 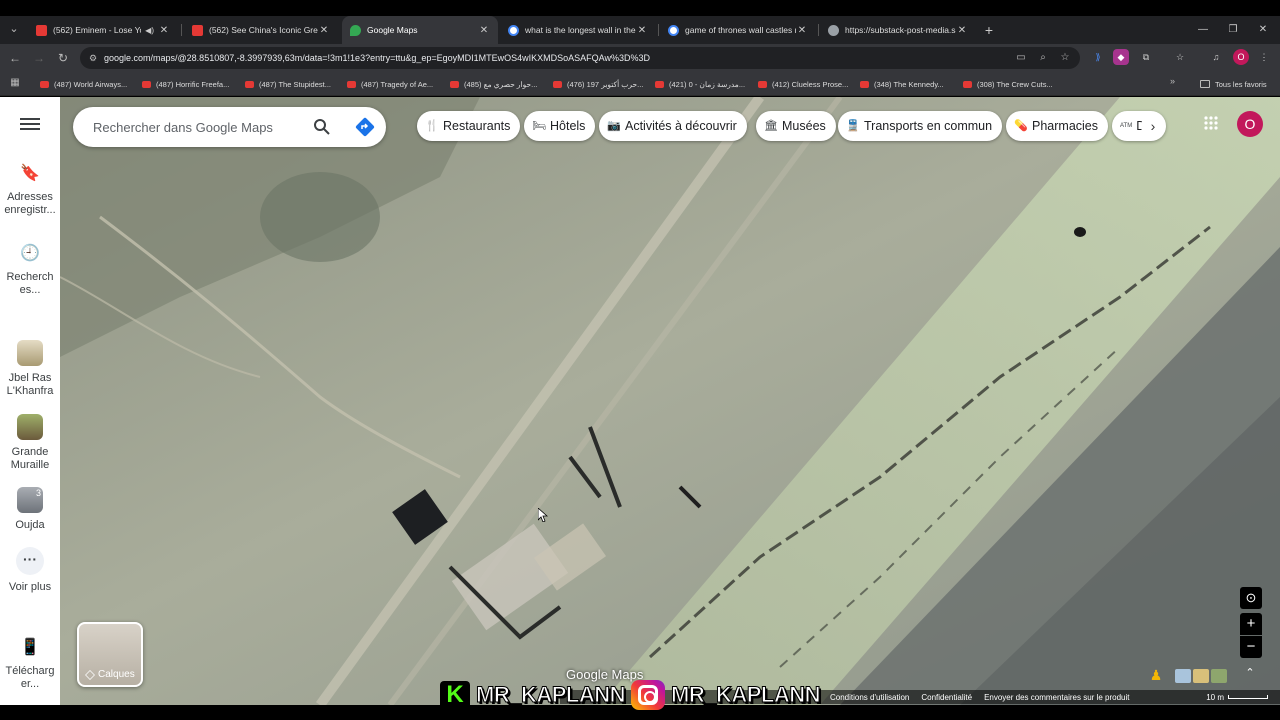 What do you see at coordinates (39, 58) in the screenshot?
I see `forward-button: →` at bounding box center [39, 58].